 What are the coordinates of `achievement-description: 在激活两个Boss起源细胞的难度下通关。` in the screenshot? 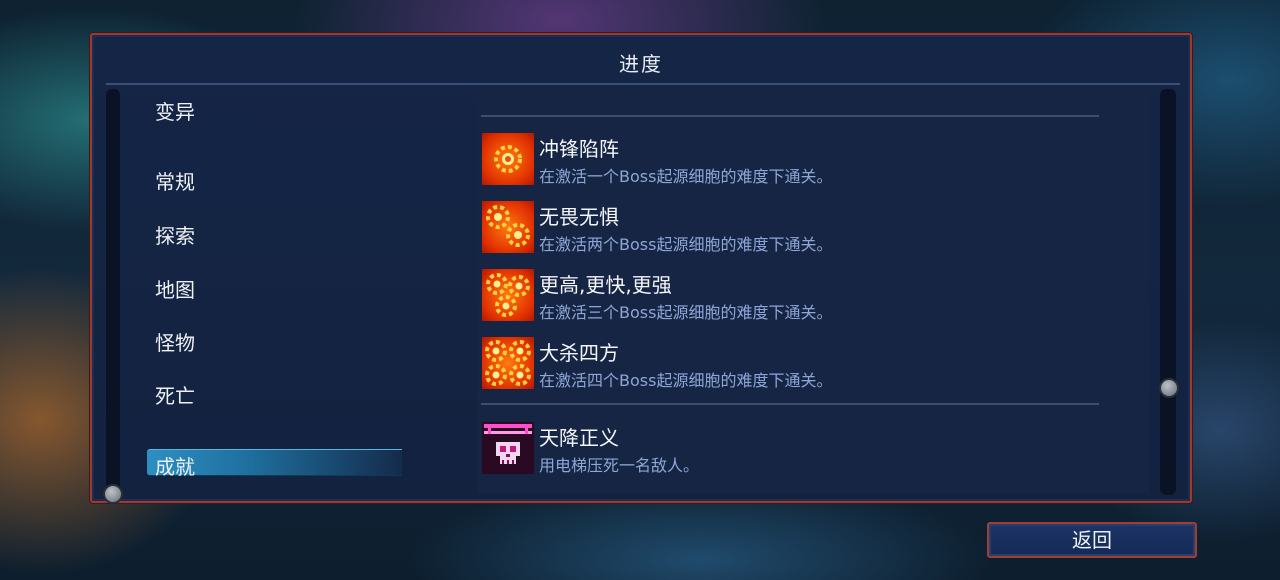 It's located at (686, 244).